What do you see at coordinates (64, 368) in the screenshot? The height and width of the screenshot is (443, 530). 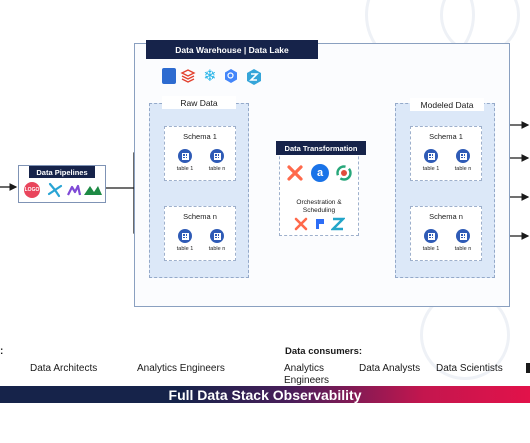 I see `role-data-architects: Data Architects` at bounding box center [64, 368].